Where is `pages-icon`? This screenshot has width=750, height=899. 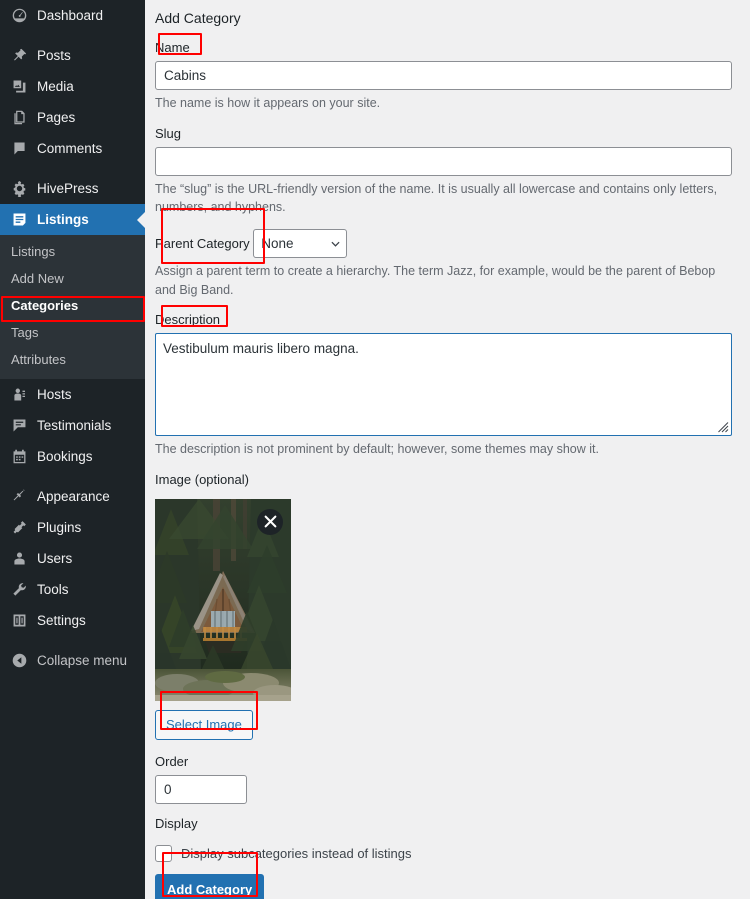 pages-icon is located at coordinates (19, 118).